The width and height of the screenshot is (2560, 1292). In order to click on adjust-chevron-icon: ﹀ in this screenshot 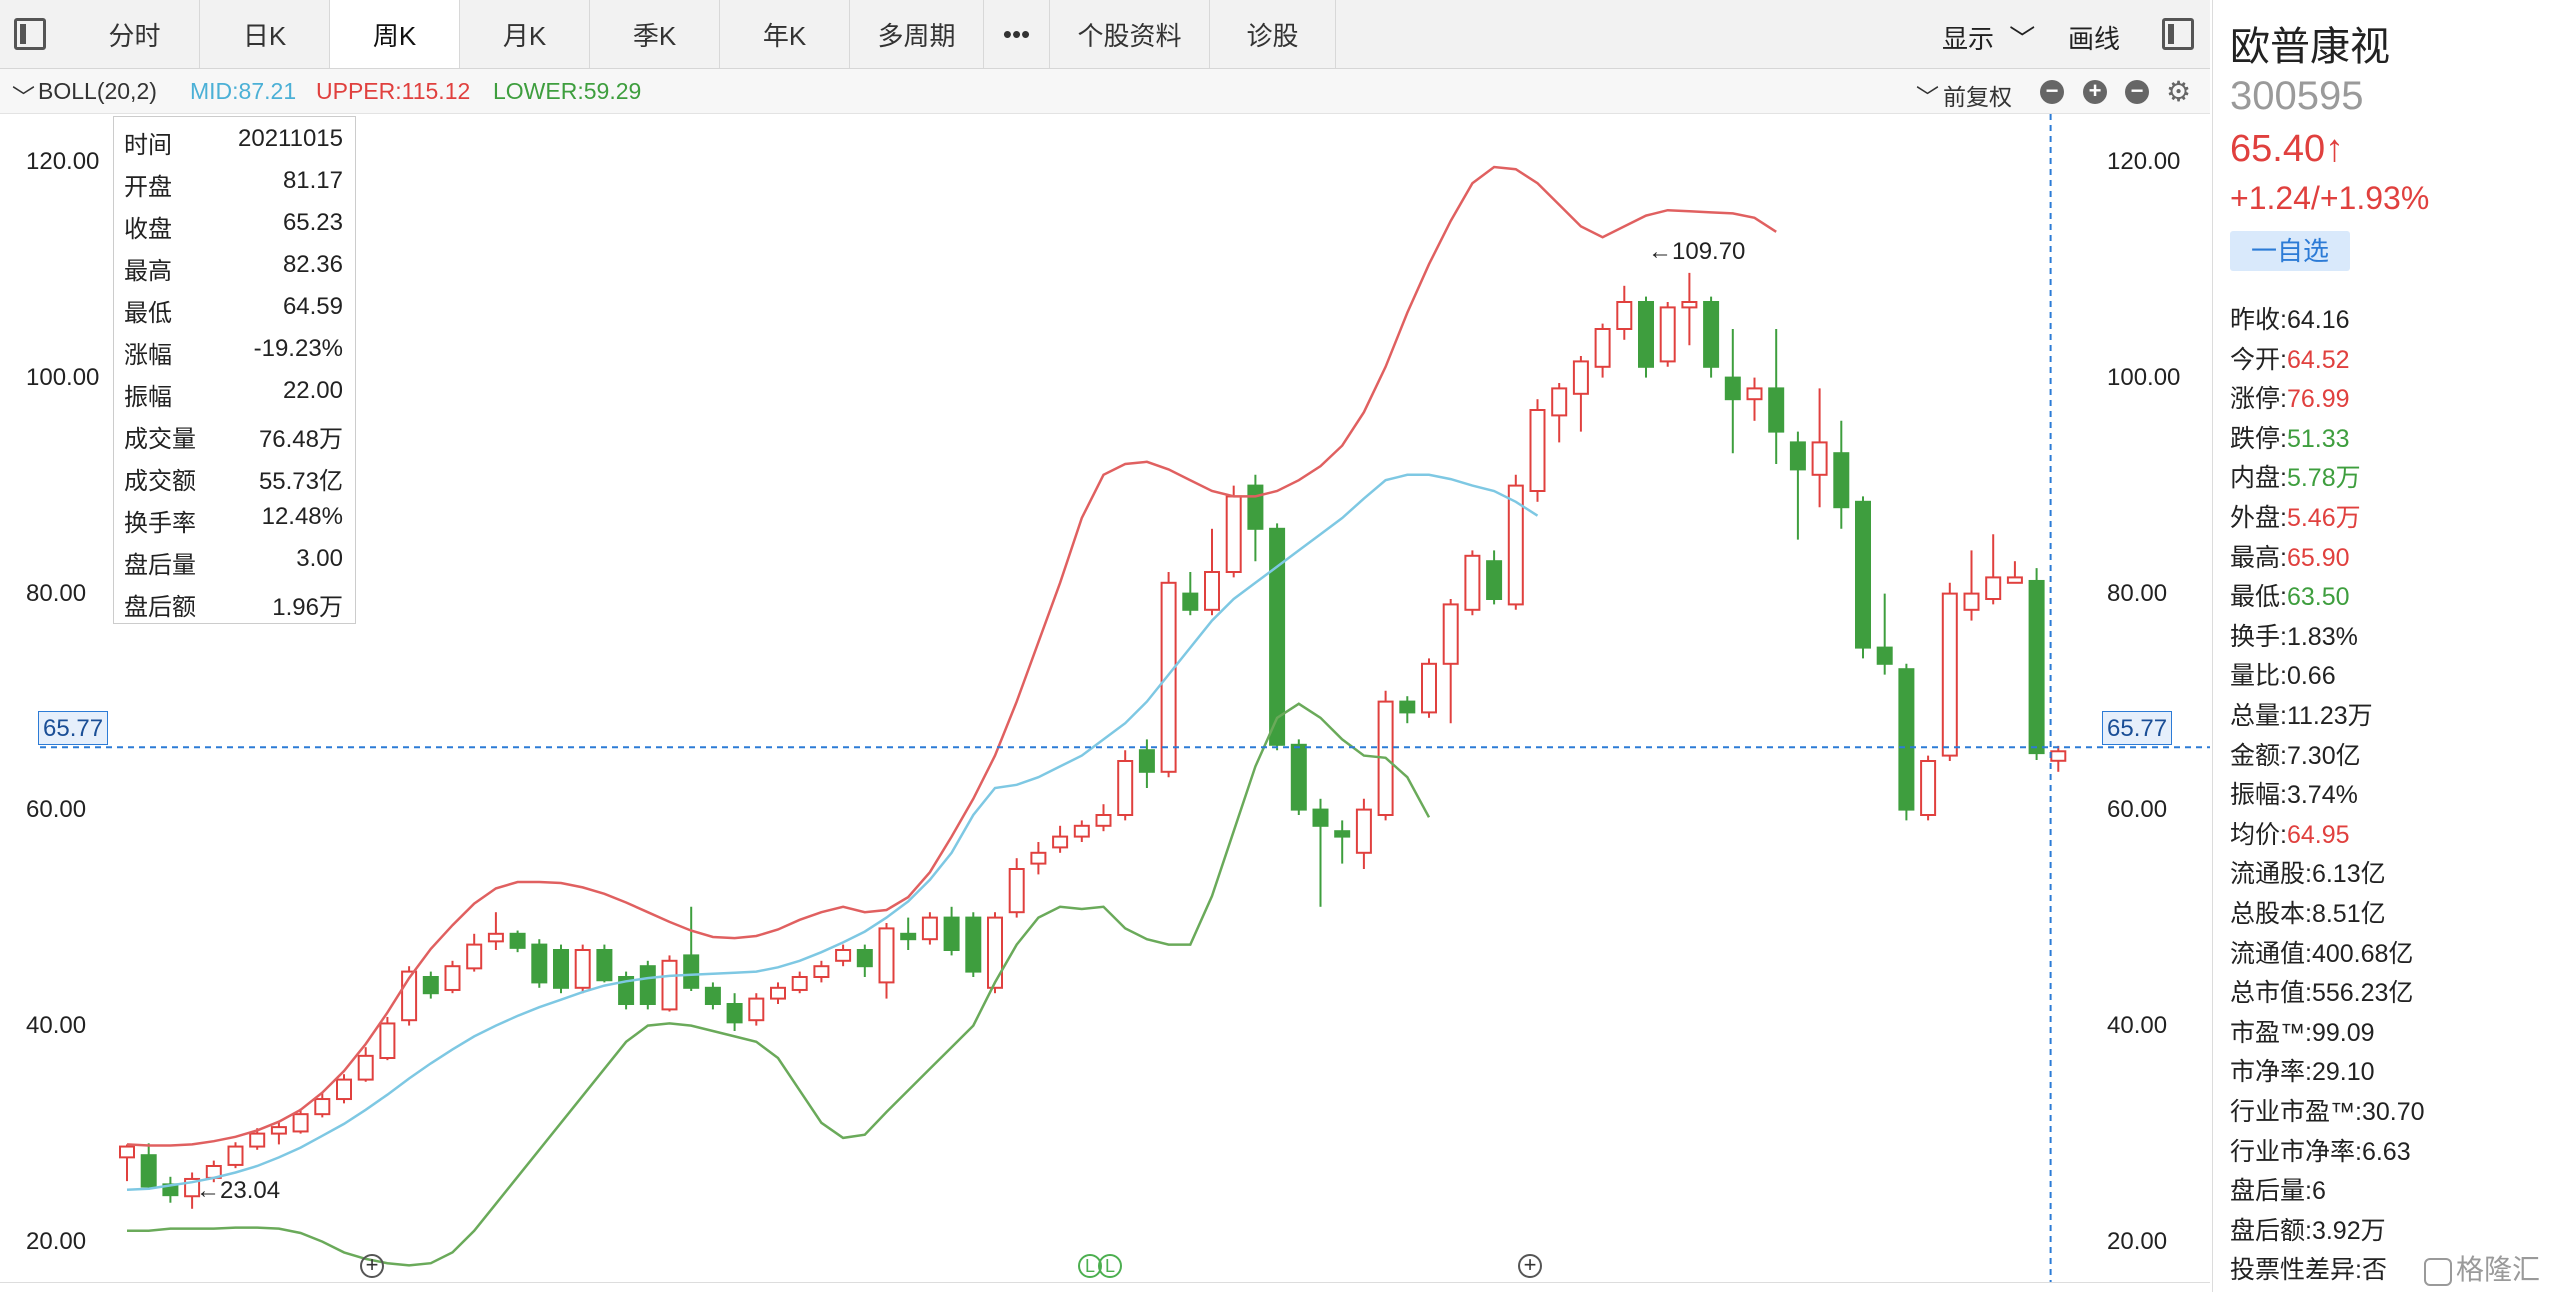, I will do `click(1927, 95)`.